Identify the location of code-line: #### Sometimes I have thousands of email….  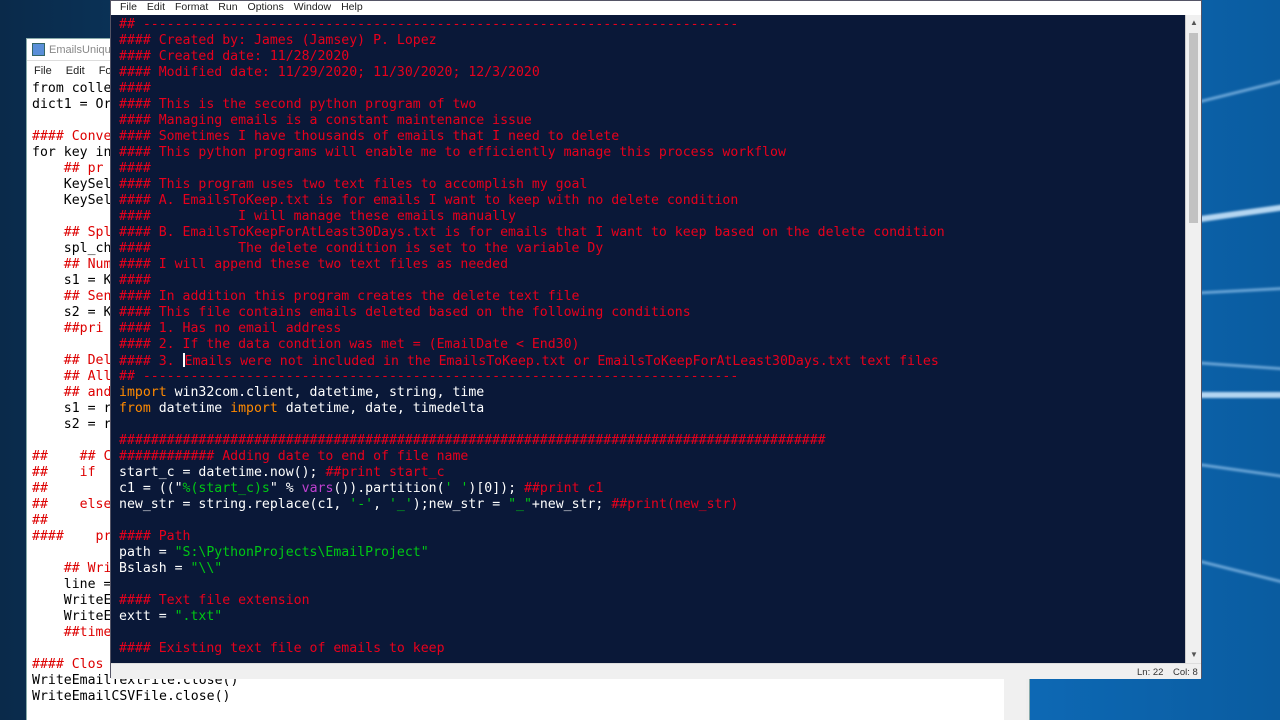
(369, 137).